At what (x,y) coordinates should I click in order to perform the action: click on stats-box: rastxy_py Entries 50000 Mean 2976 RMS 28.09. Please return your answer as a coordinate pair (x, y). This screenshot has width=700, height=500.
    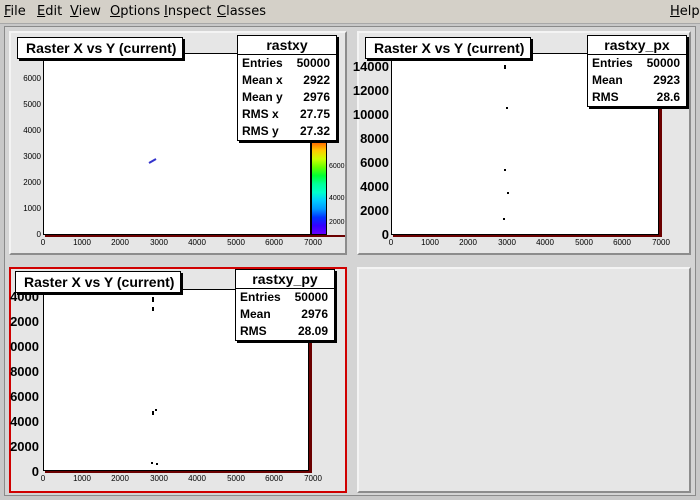
    Looking at the image, I should click on (285, 305).